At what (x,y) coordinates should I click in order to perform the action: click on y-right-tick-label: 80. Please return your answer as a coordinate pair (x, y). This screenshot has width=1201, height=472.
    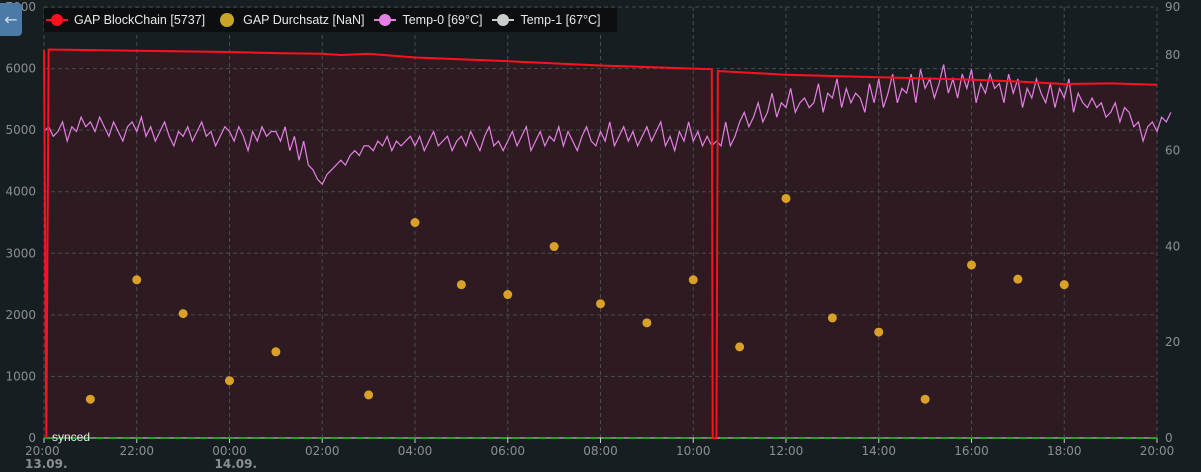
    Looking at the image, I should click on (1172, 55).